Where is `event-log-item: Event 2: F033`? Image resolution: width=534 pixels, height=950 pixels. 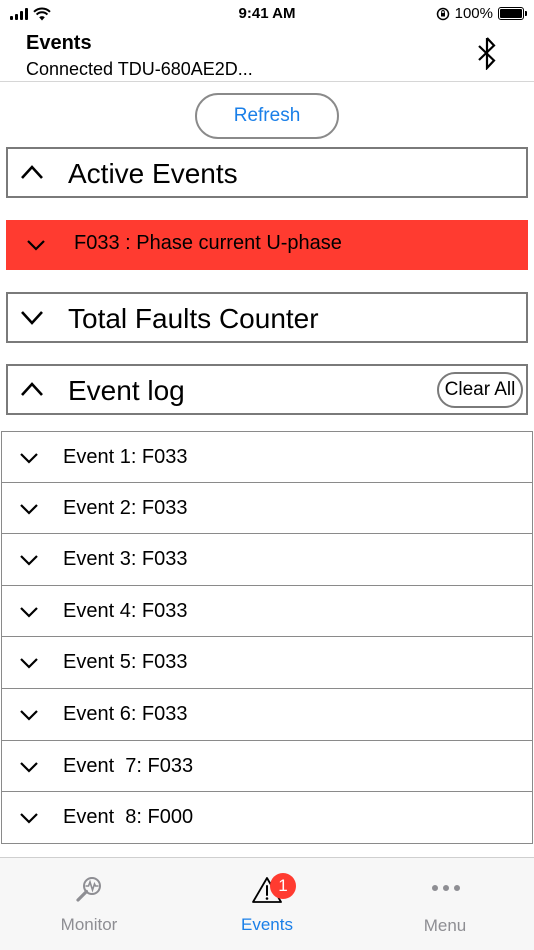 event-log-item: Event 2: F033 is located at coordinates (267, 508).